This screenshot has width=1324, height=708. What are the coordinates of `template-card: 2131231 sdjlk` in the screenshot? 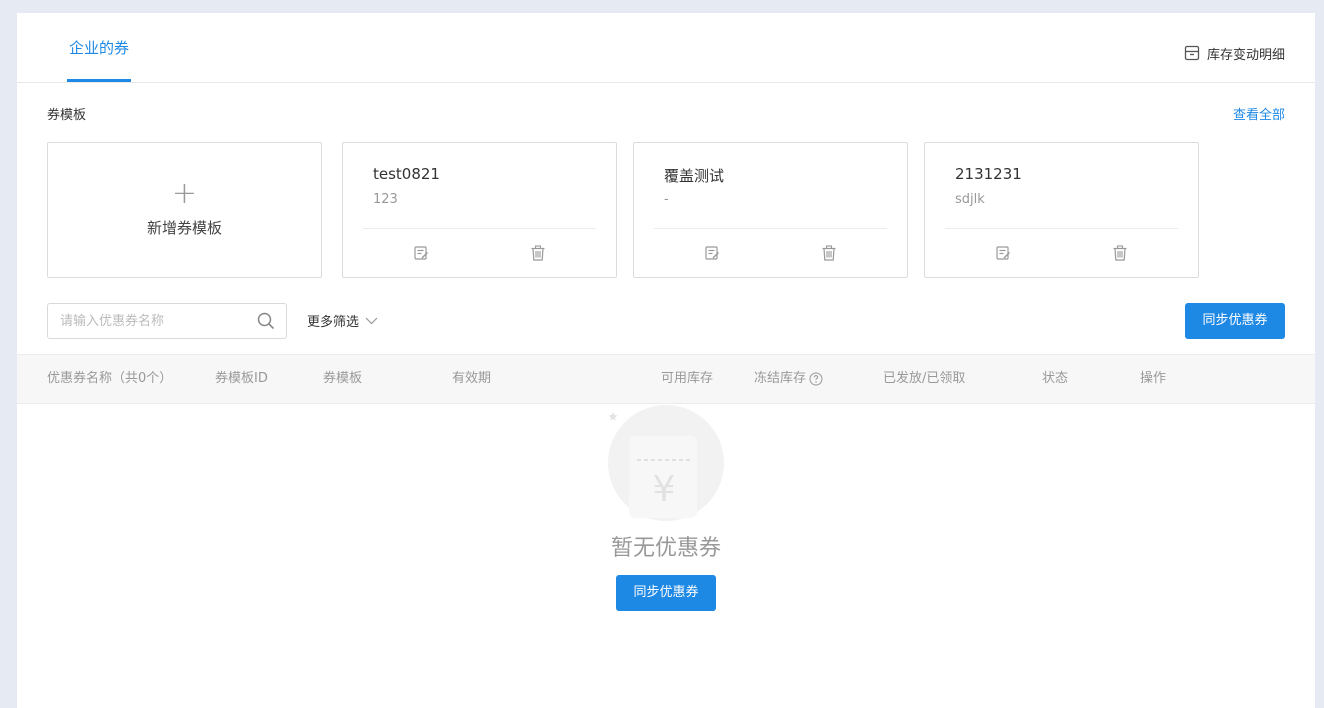 It's located at (1061, 210).